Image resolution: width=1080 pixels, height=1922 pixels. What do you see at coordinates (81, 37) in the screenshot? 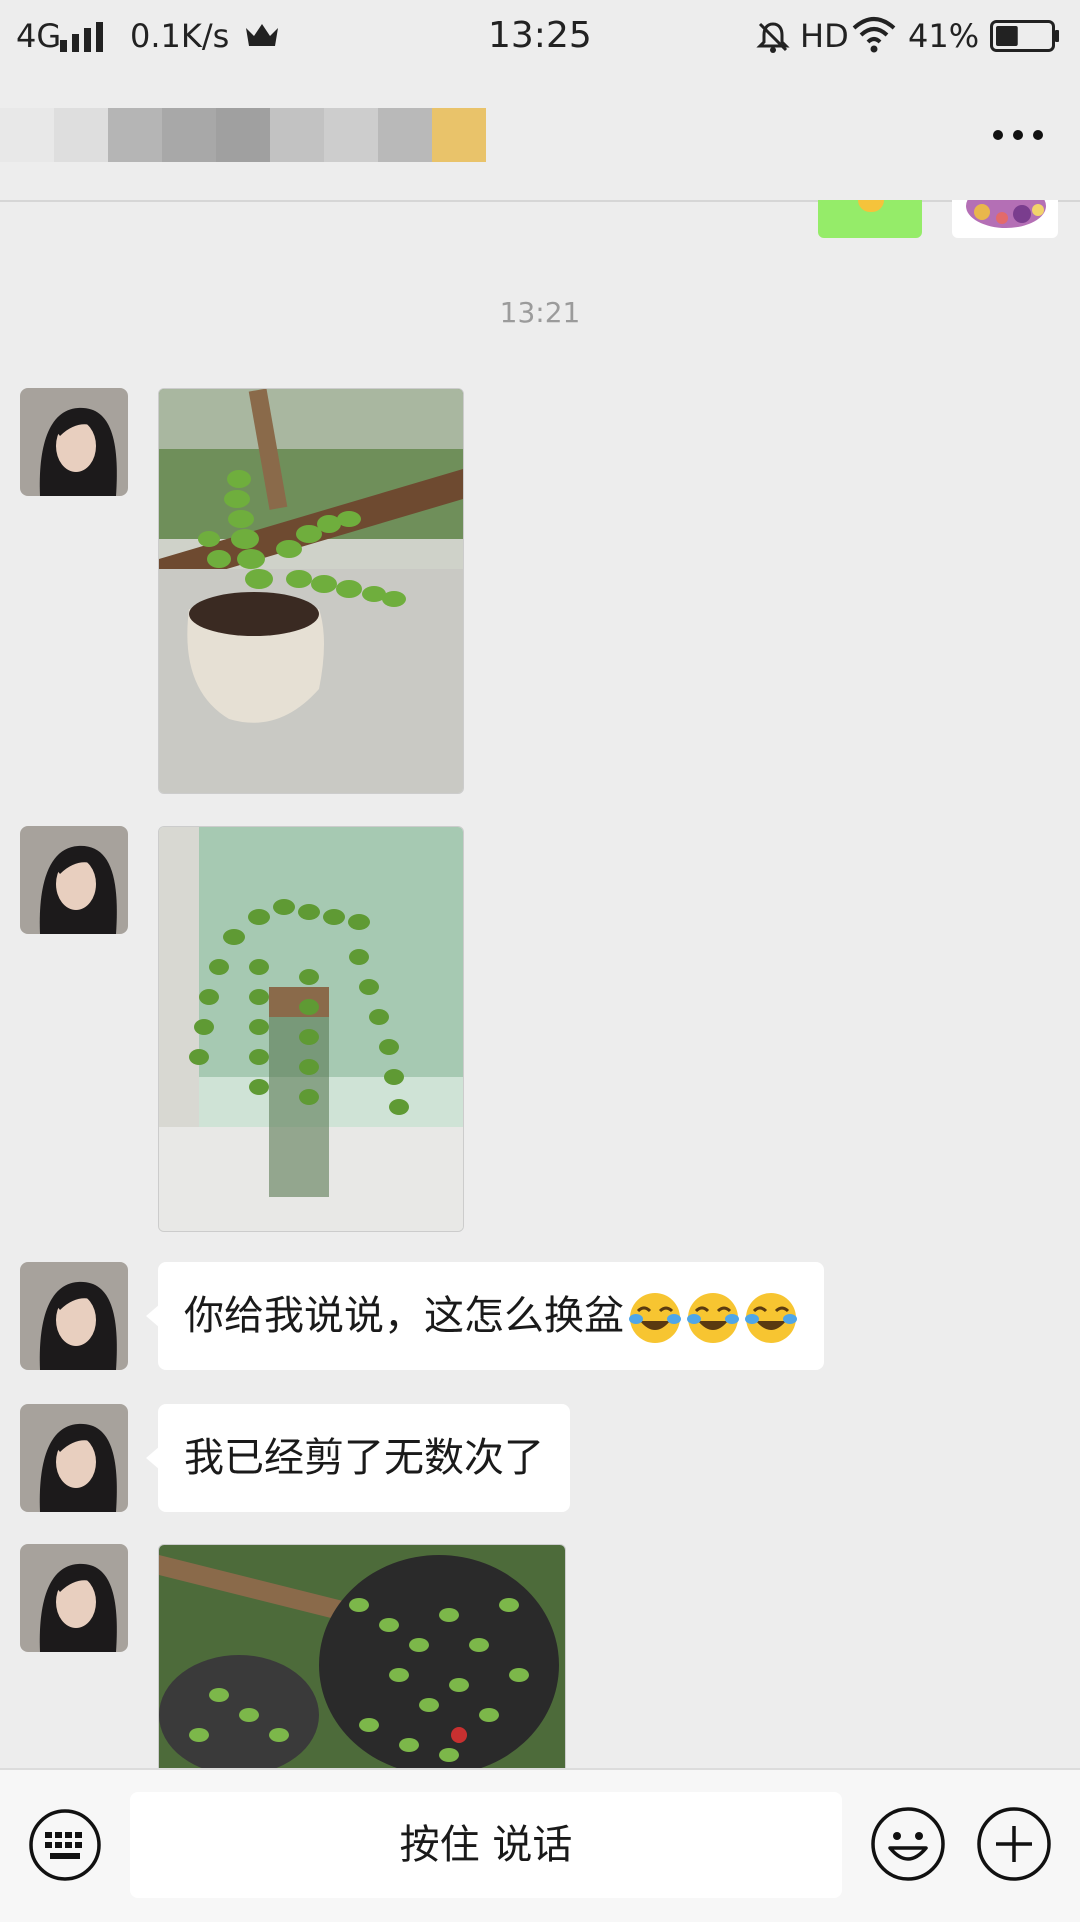
I see `signal-icon` at bounding box center [81, 37].